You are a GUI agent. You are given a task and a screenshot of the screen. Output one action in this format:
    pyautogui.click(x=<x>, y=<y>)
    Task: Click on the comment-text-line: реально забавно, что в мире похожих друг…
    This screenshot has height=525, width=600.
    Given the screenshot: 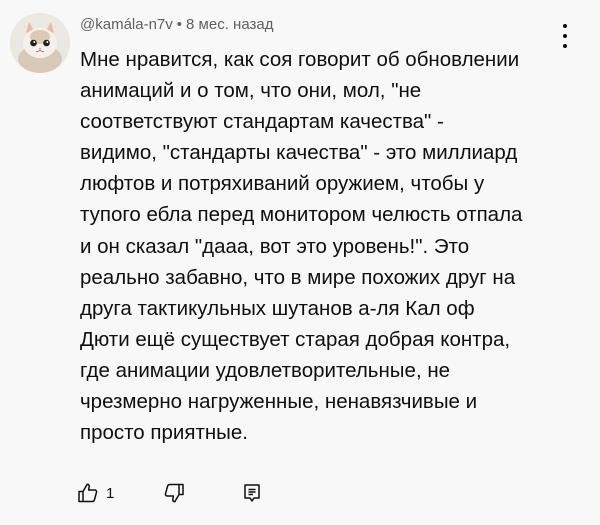 What is the action you would take?
    pyautogui.click(x=298, y=277)
    